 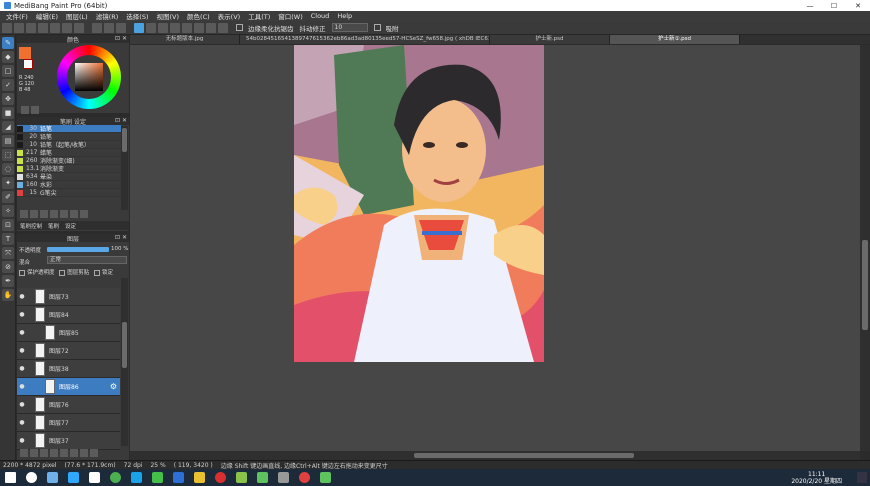 I want to click on menu-color: 颜色(C), so click(x=198, y=16).